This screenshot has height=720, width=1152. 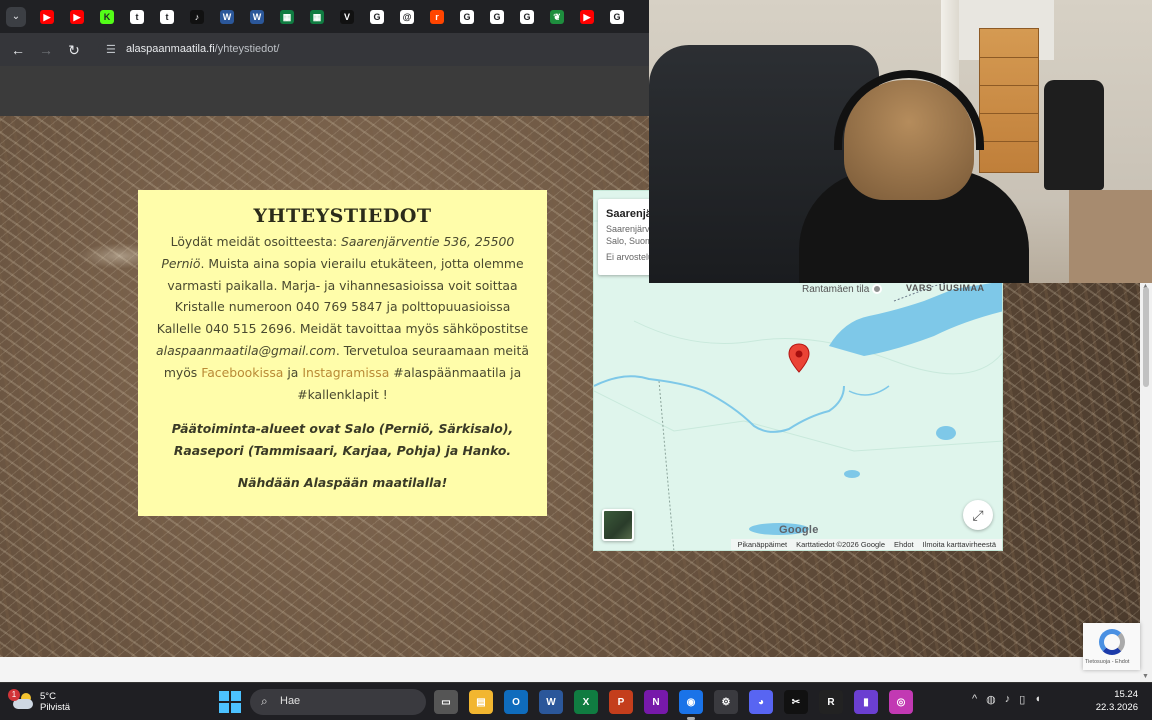 What do you see at coordinates (324, 91) in the screenshot?
I see `page-header-strip` at bounding box center [324, 91].